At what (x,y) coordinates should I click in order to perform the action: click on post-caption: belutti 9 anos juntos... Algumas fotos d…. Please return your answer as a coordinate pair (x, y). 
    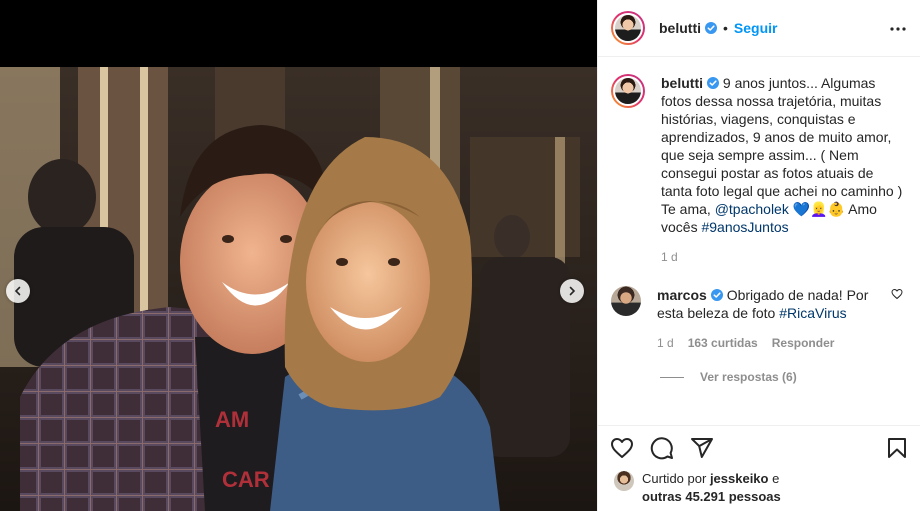
    Looking at the image, I should click on (758, 170).